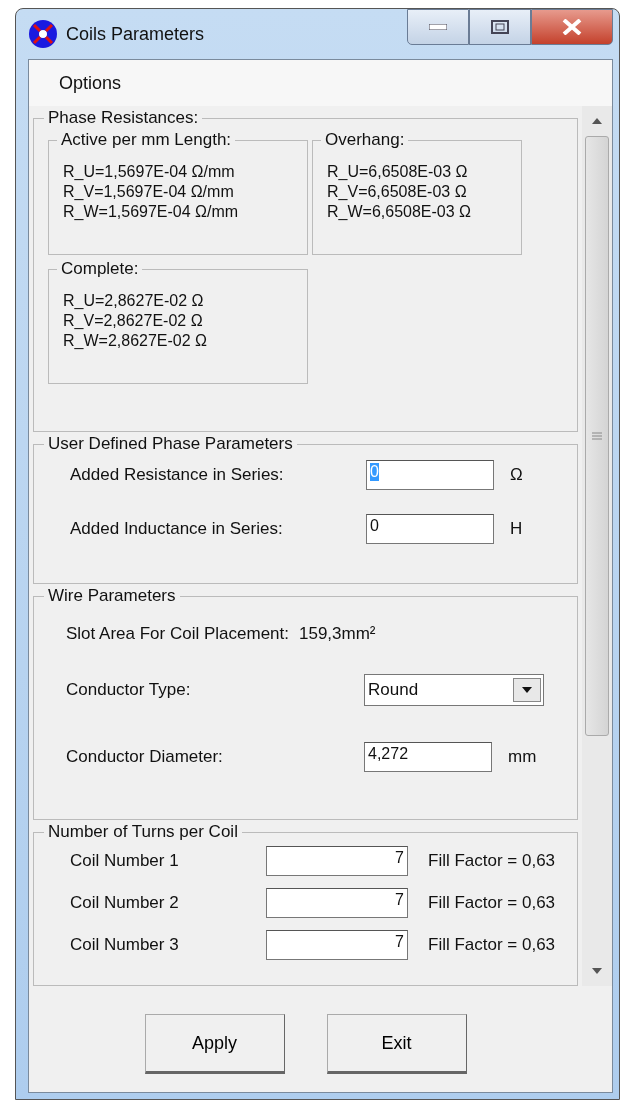  Describe the element at coordinates (170, 444) in the screenshot. I see `group-title: User Defined Phase Parameters` at that location.